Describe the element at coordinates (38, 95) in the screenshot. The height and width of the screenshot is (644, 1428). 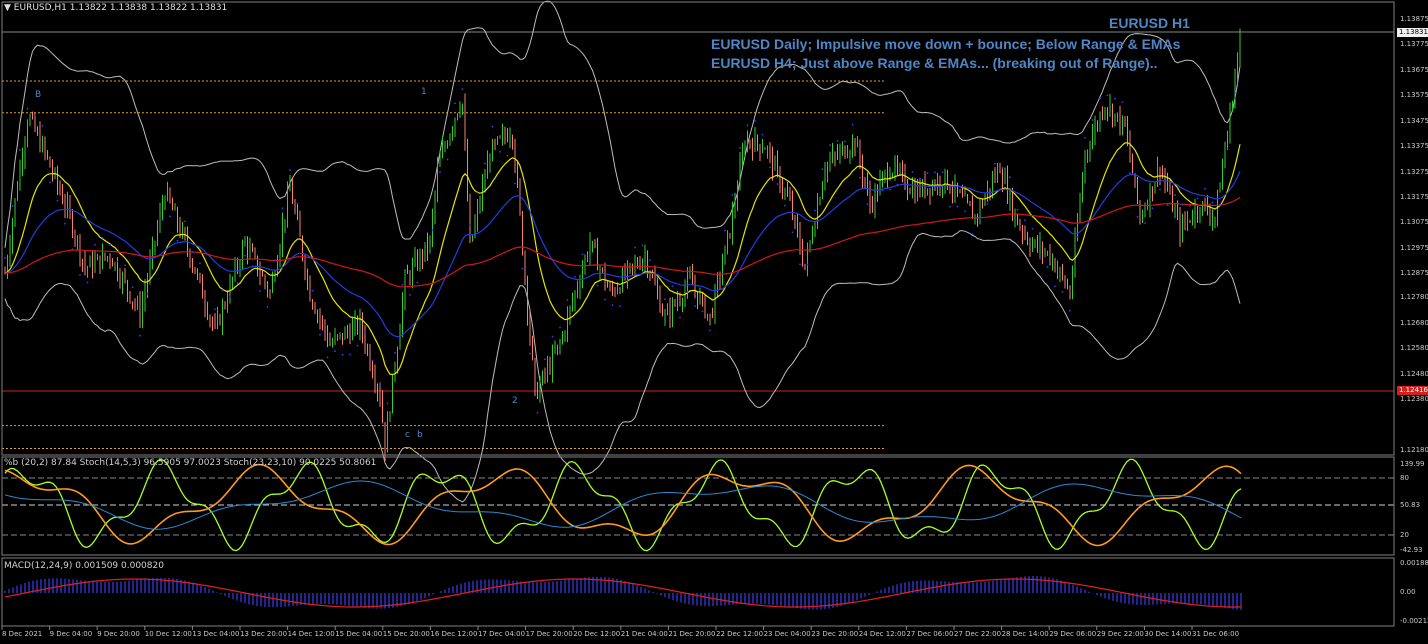
I see `wave-label-b-upper: B` at that location.